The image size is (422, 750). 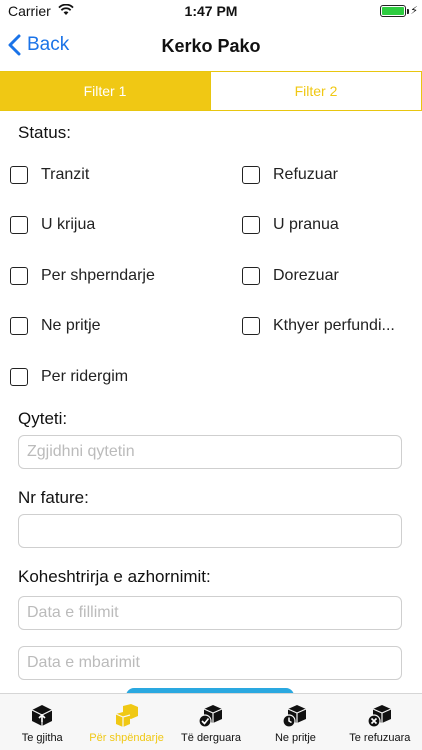 What do you see at coordinates (68, 224) in the screenshot?
I see `checkbox-label: U krijua` at bounding box center [68, 224].